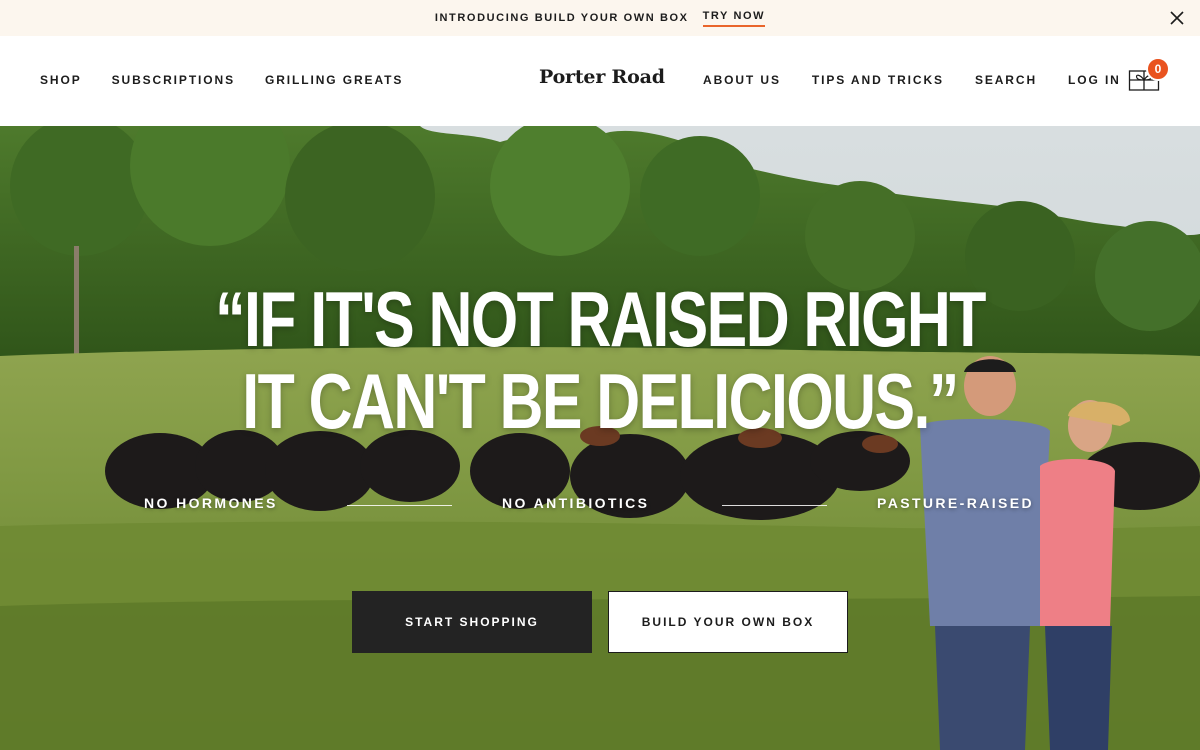  What do you see at coordinates (600, 401) in the screenshot?
I see `headline-line-2: IT CAN'T BE DELICIOUS.”` at bounding box center [600, 401].